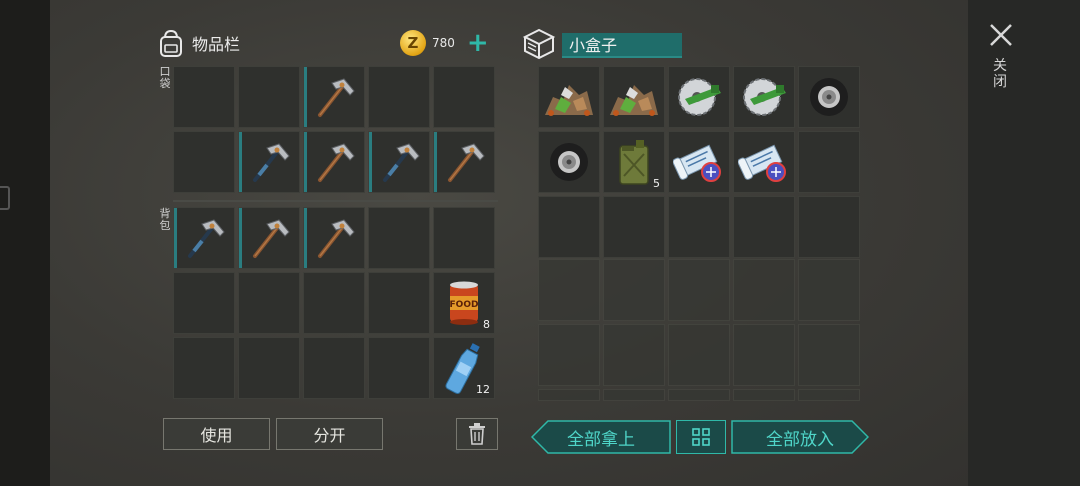 This screenshot has width=1080, height=486. I want to click on container-header, so click(539, 44).